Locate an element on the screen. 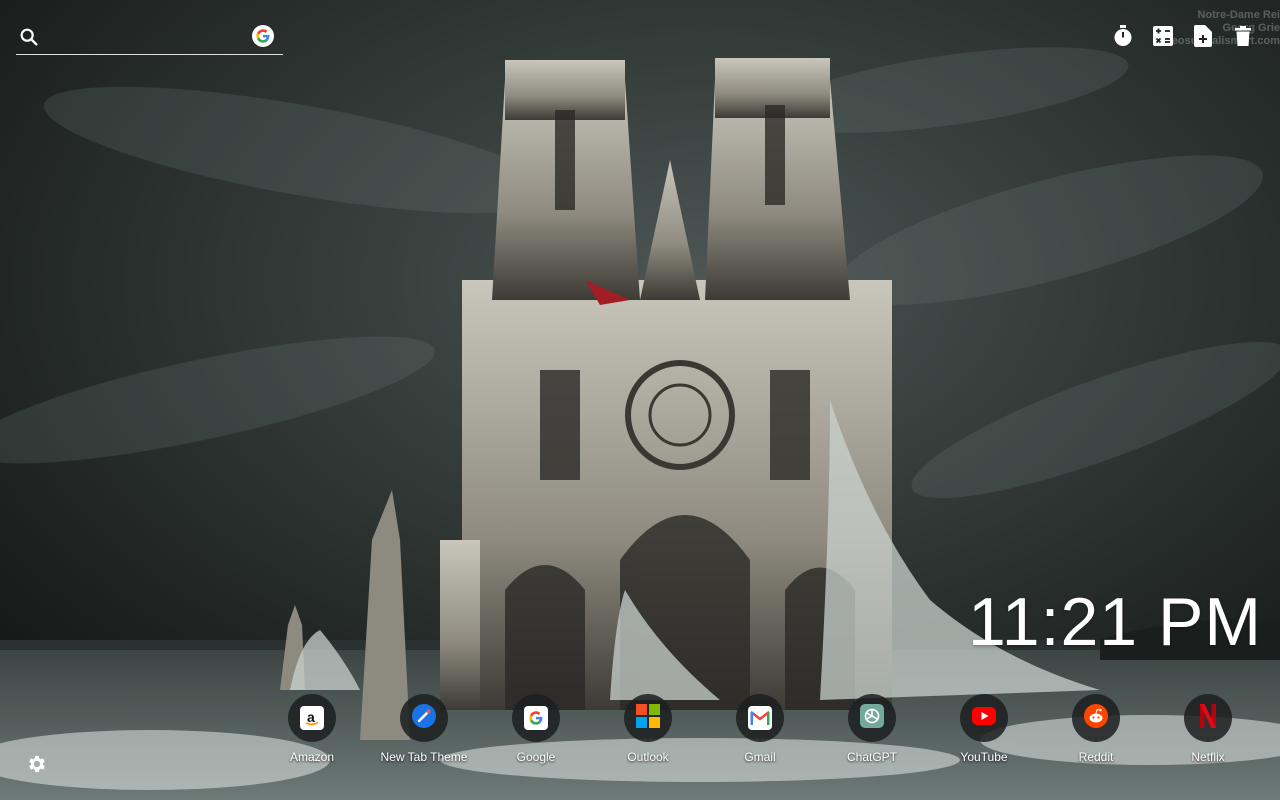 The width and height of the screenshot is (1280, 800). search-icon is located at coordinates (29, 37).